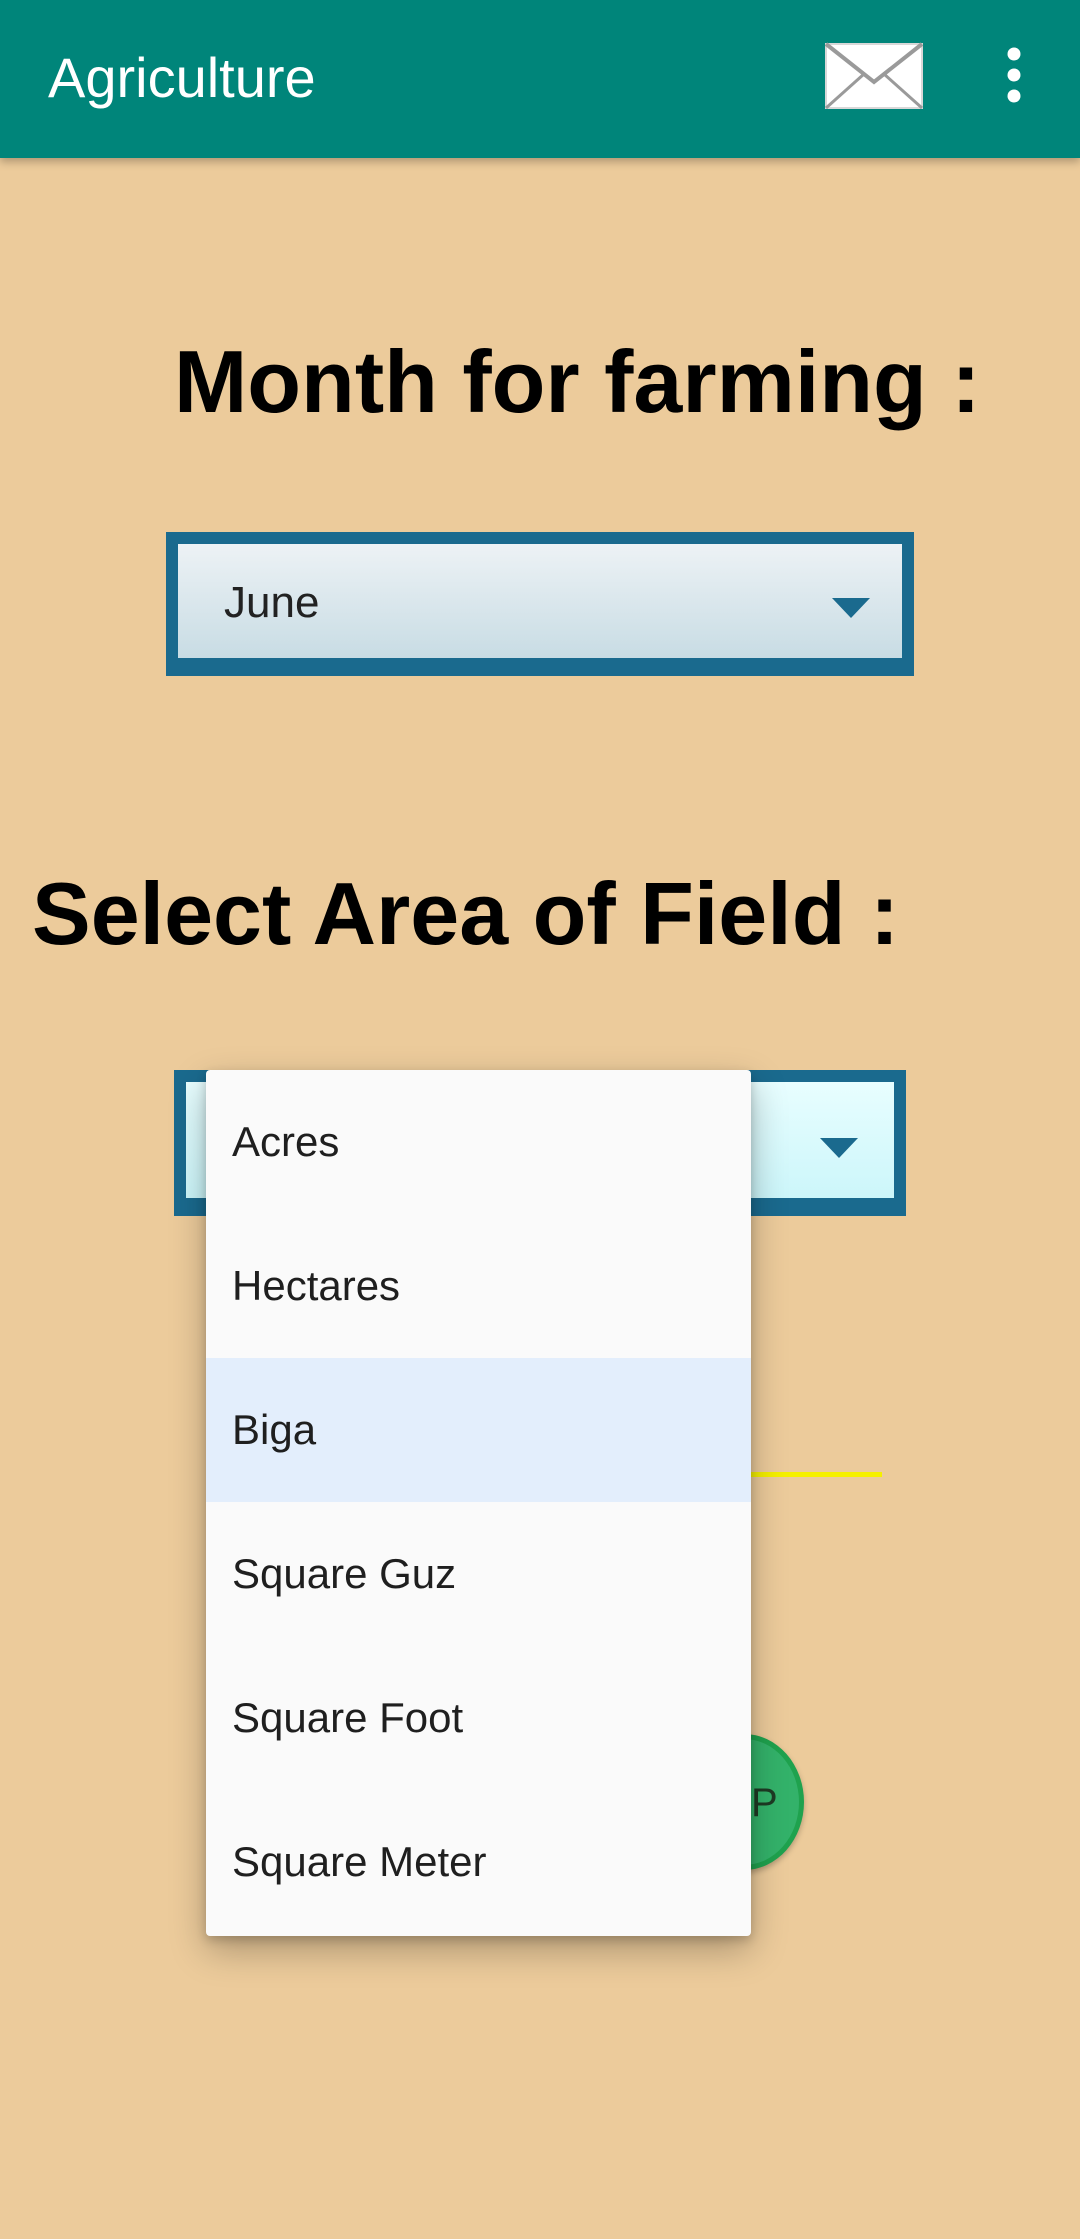 This screenshot has height=2239, width=1080. Describe the element at coordinates (577, 381) in the screenshot. I see `month-heading: Month for farming :` at that location.